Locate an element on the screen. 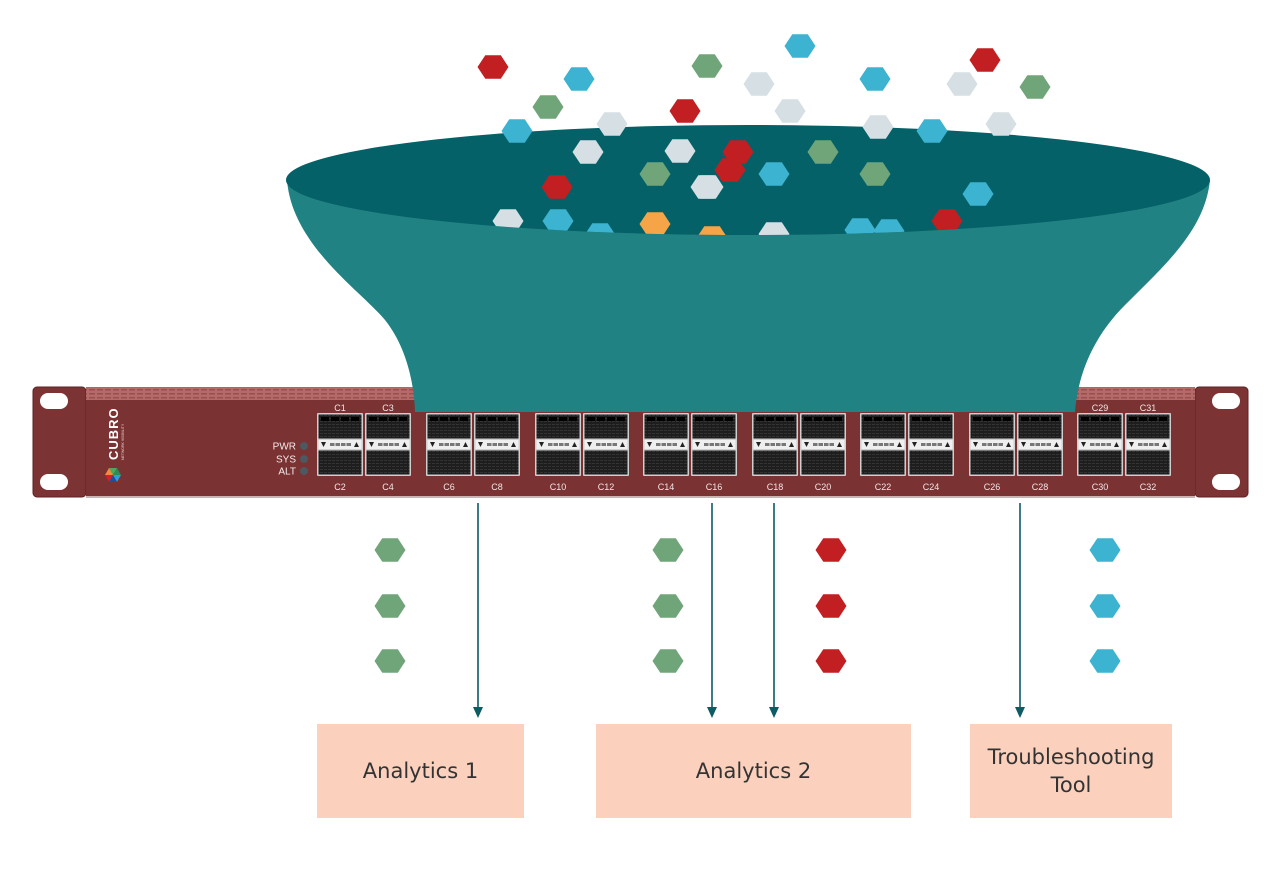  tool-label: Analytics 2 is located at coordinates (753, 771).